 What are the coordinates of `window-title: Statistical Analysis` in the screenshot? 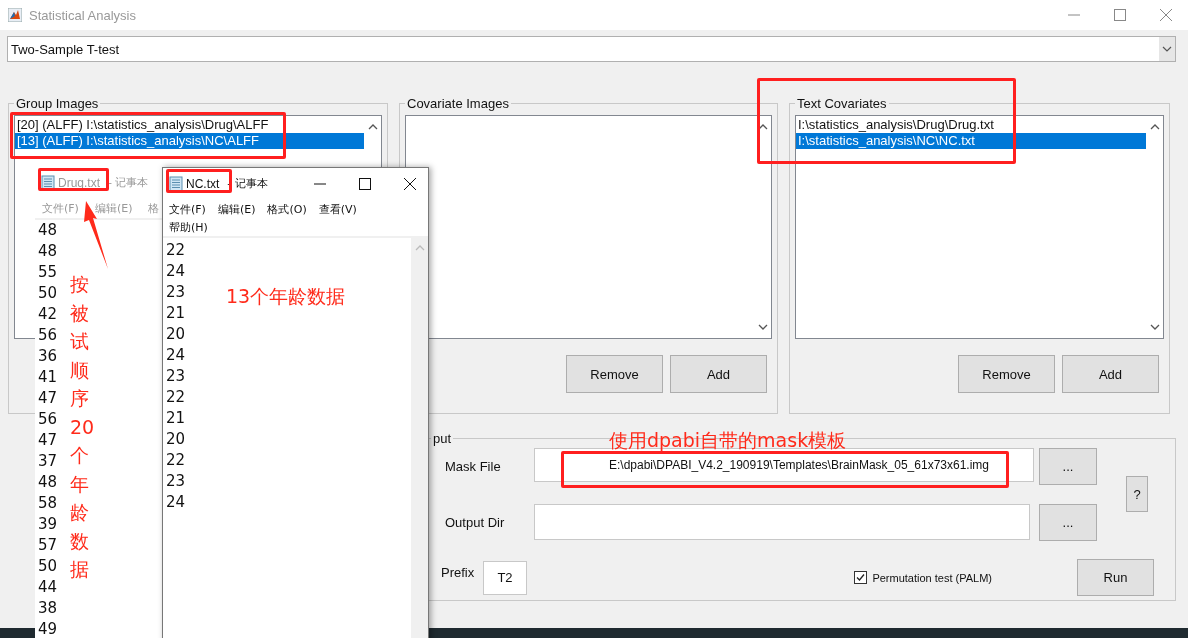 It's located at (82, 15).